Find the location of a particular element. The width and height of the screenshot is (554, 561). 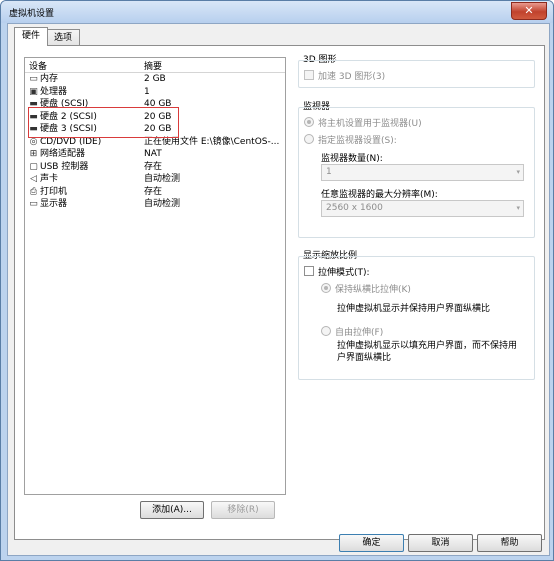

monitor-count-label: 监视器数量(N): is located at coordinates (352, 159).